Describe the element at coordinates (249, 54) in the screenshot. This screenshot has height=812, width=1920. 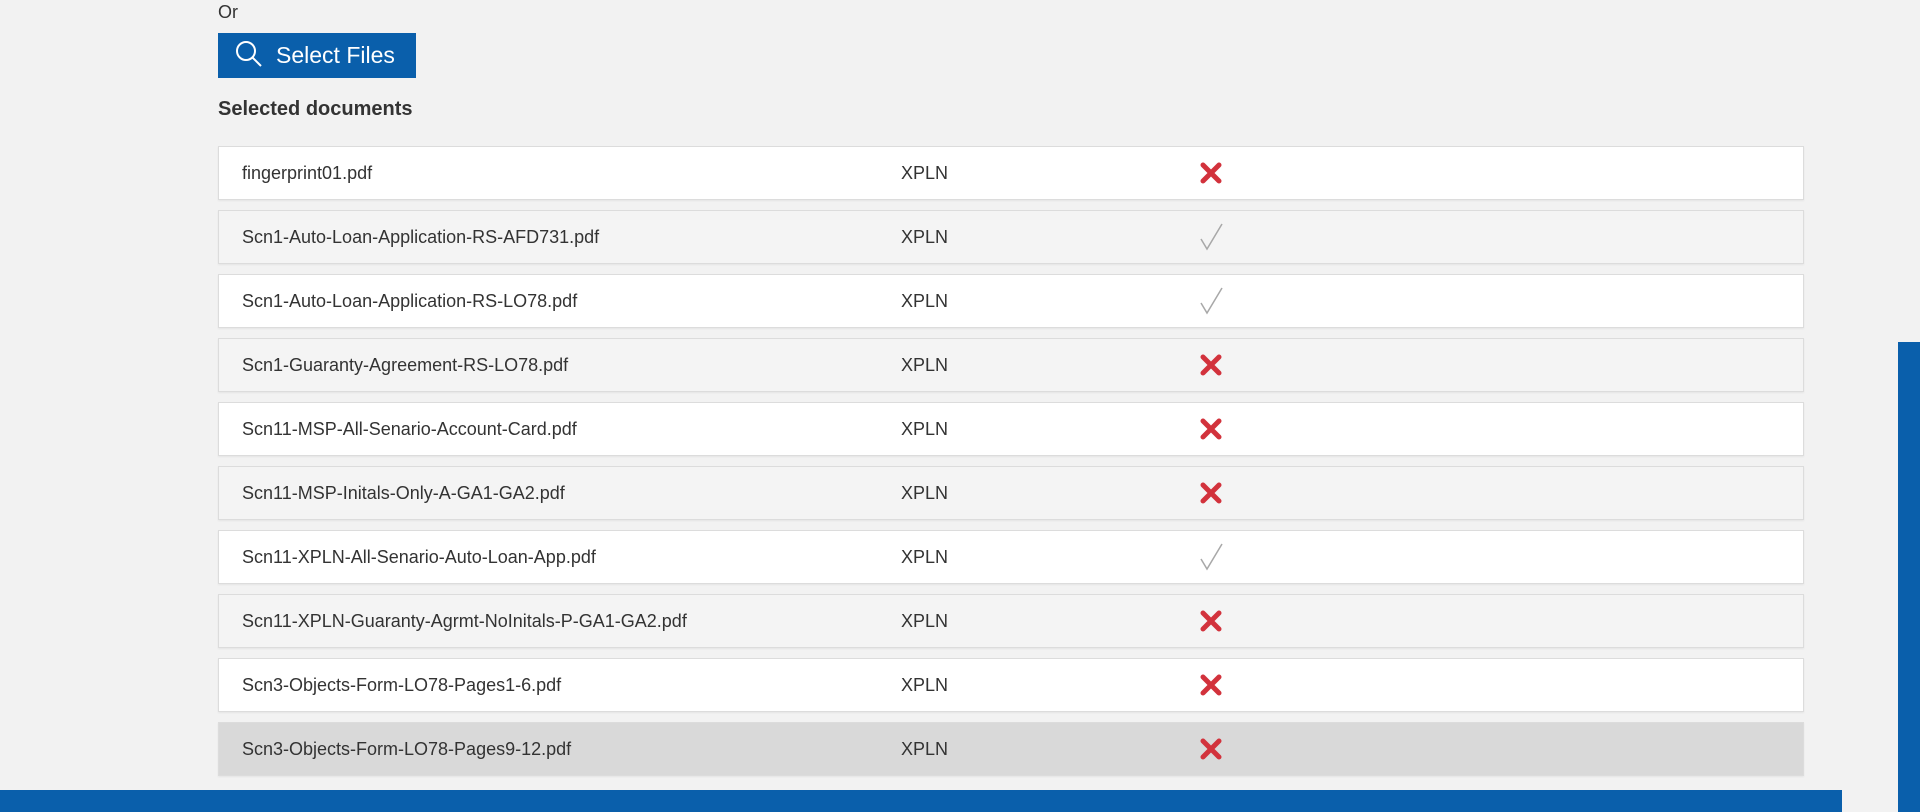
I see `search-icon` at that location.